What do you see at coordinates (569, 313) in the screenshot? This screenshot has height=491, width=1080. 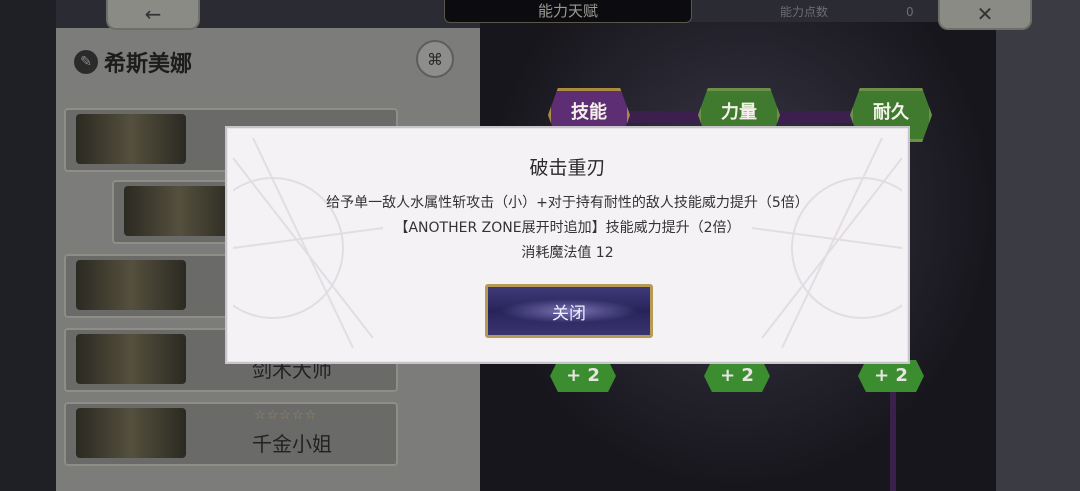 I see `close-button-label: 关闭` at bounding box center [569, 313].